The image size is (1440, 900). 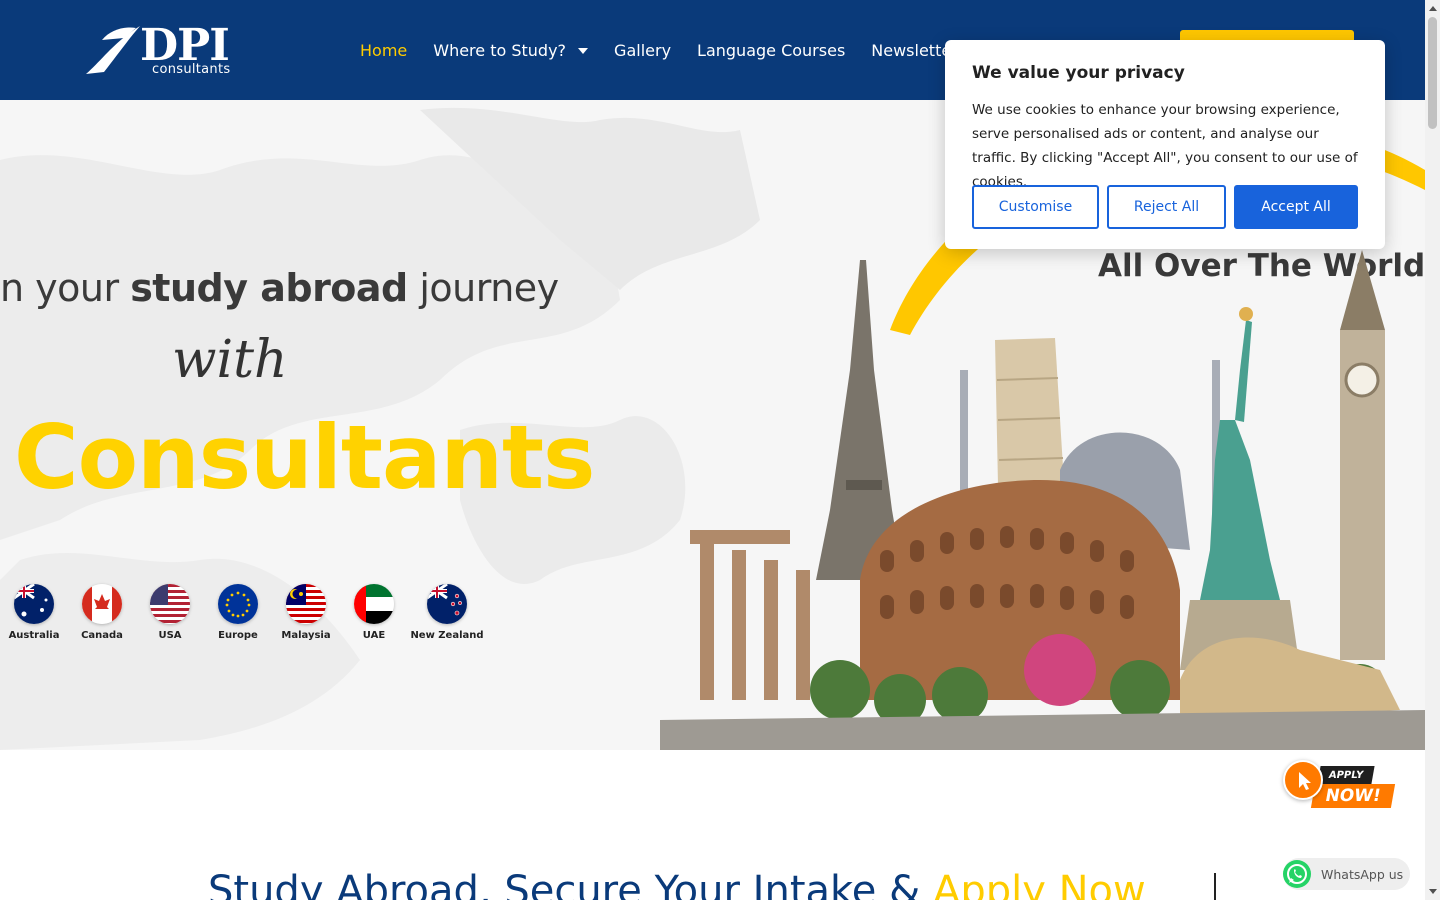 What do you see at coordinates (1166, 207) in the screenshot?
I see `reject-all-button: Reject All` at bounding box center [1166, 207].